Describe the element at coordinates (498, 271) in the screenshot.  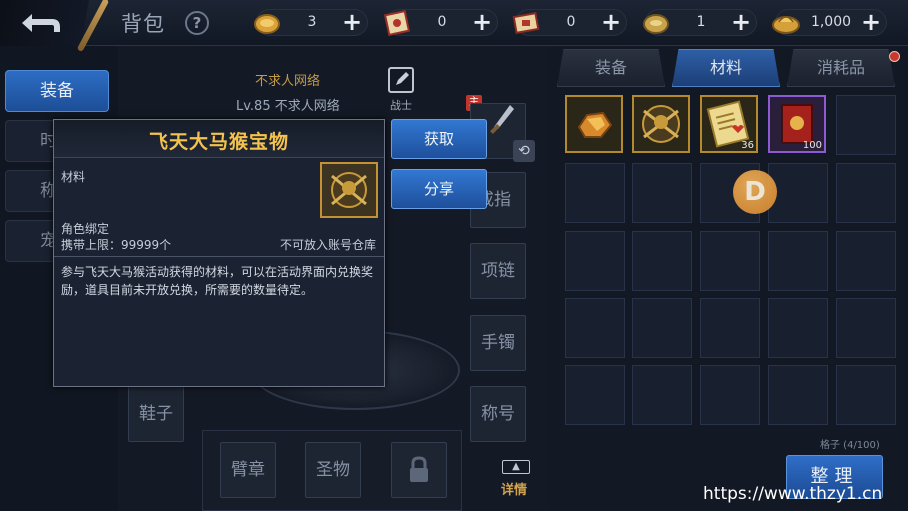
I see `slot-necklace: 项链` at that location.